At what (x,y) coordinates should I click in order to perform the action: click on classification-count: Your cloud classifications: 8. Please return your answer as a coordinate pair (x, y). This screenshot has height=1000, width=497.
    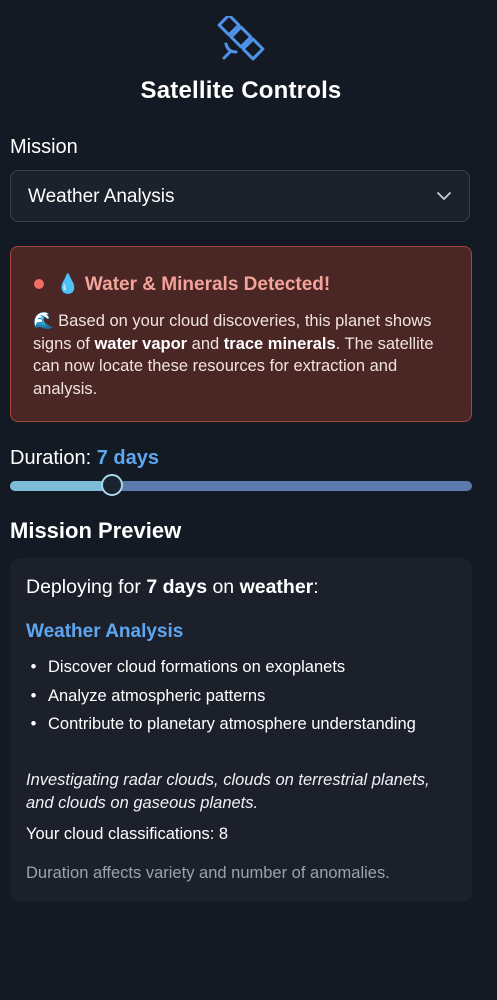
    Looking at the image, I should click on (127, 834).